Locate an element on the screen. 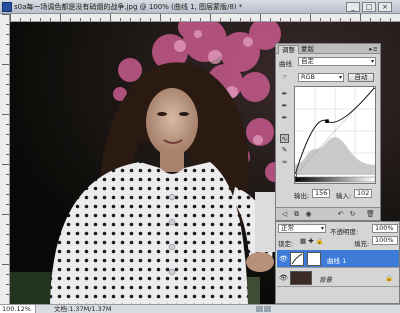 This screenshot has height=313, width=400. tab-masks: 蒙版 is located at coordinates (307, 49).